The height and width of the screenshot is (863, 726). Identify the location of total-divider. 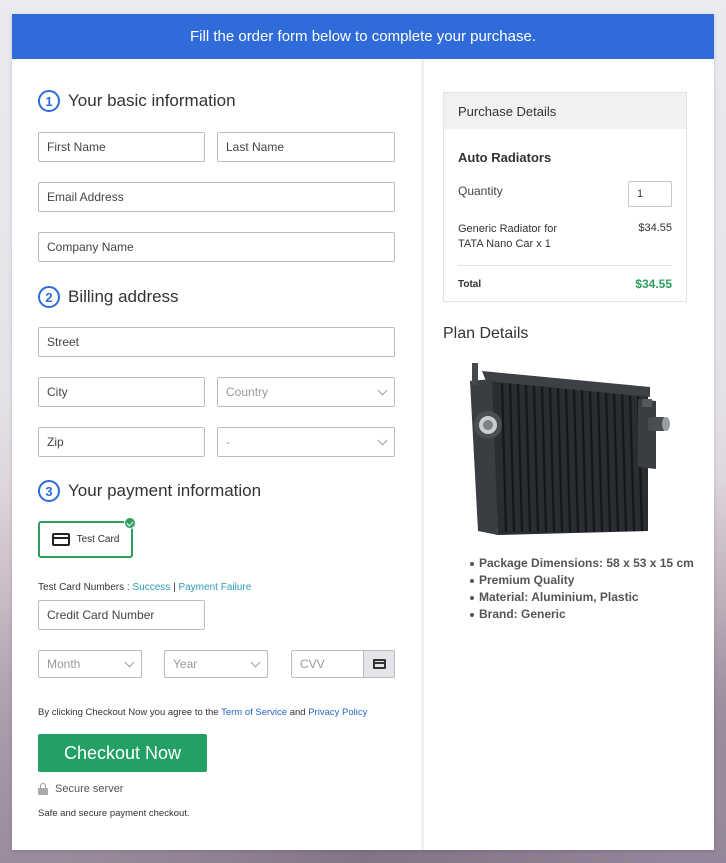
(565, 265).